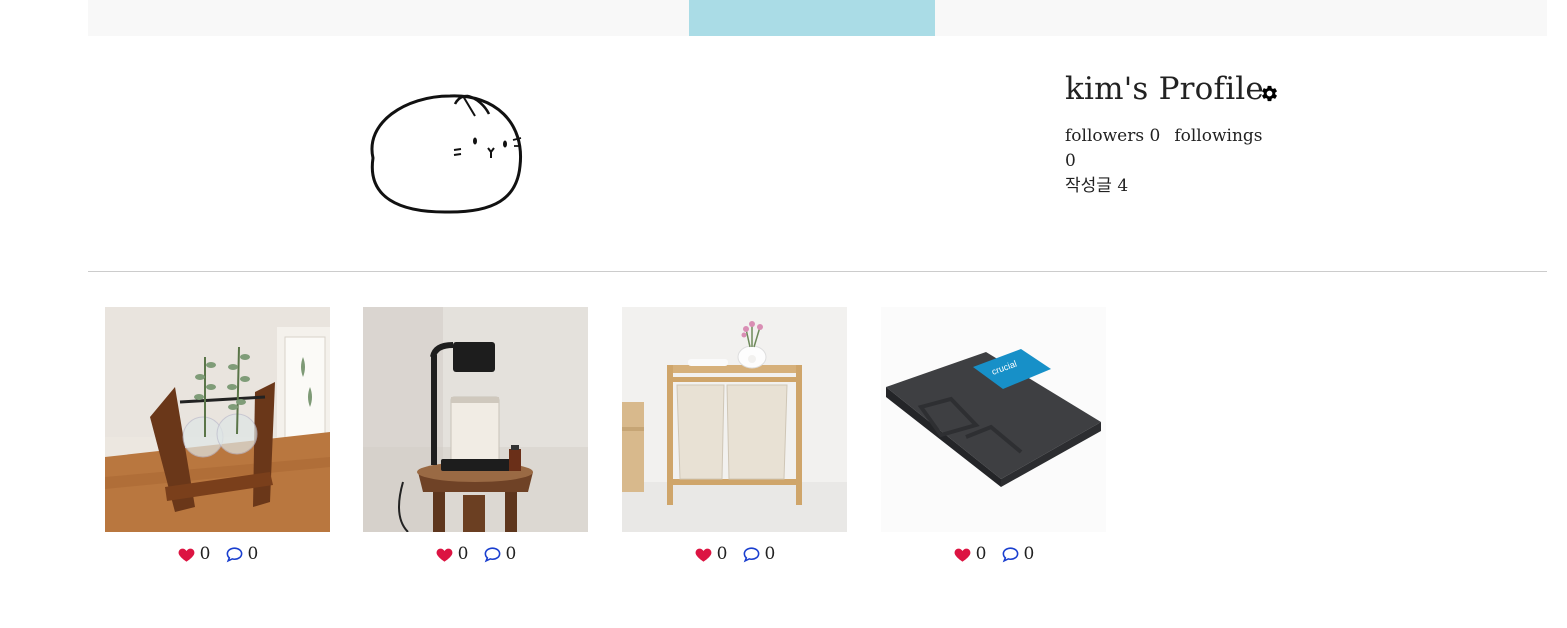 The height and width of the screenshot is (628, 1567). What do you see at coordinates (446, 154) in the screenshot?
I see `profile-avatar` at bounding box center [446, 154].